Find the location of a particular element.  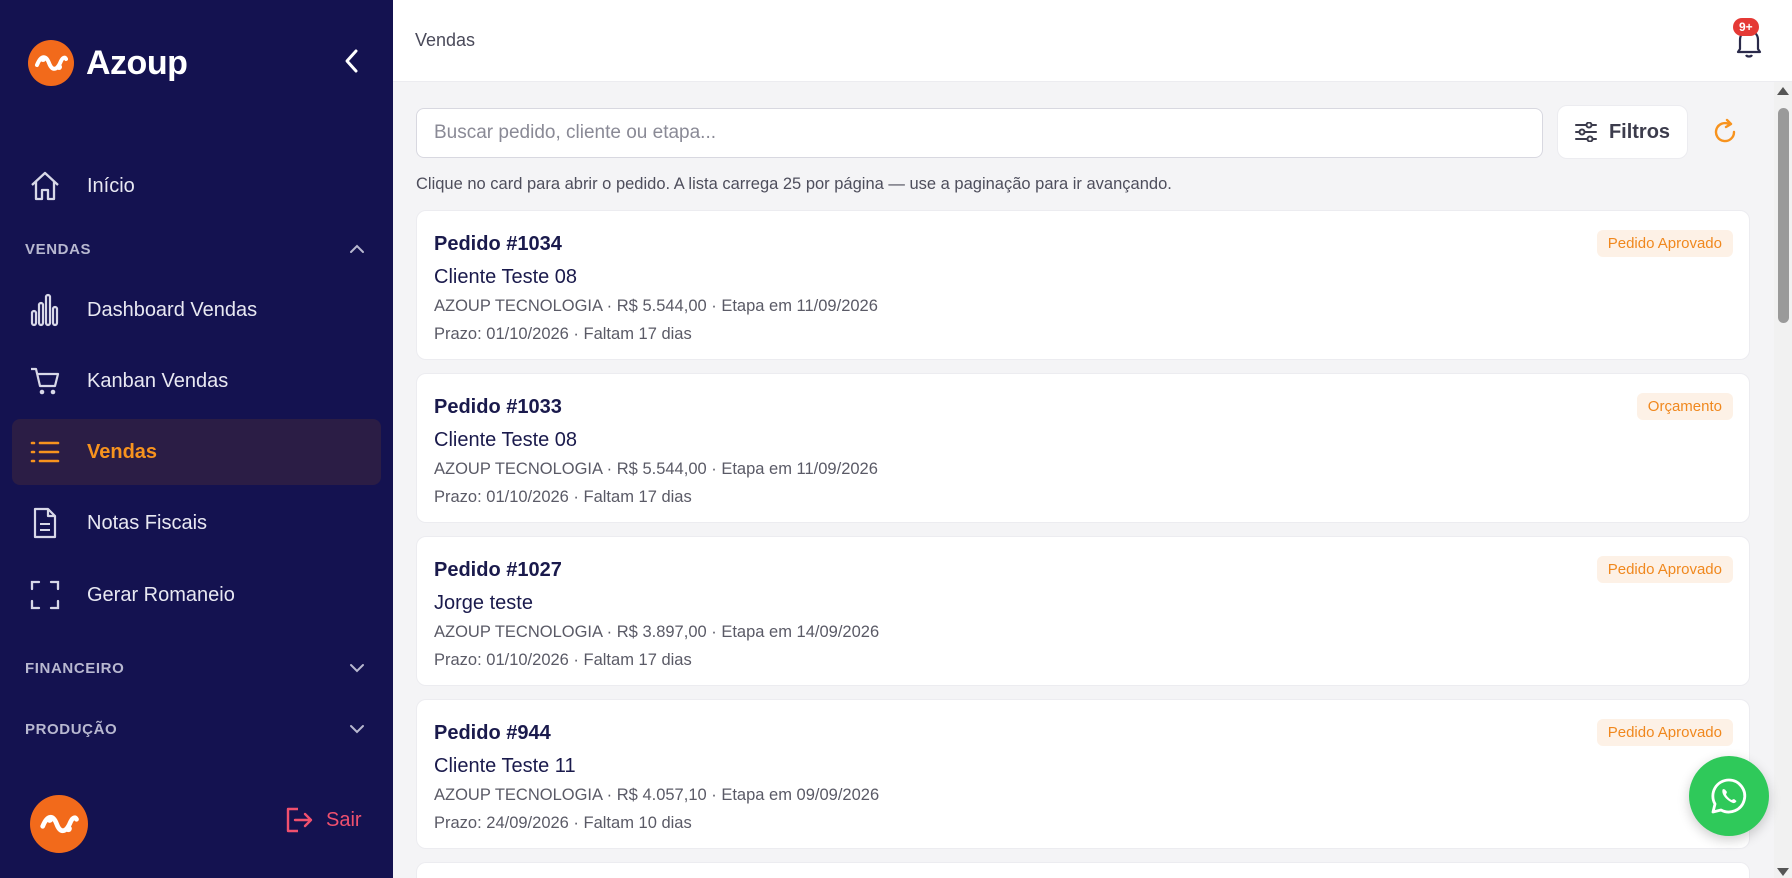

chevron-up-icon is located at coordinates (357, 248).